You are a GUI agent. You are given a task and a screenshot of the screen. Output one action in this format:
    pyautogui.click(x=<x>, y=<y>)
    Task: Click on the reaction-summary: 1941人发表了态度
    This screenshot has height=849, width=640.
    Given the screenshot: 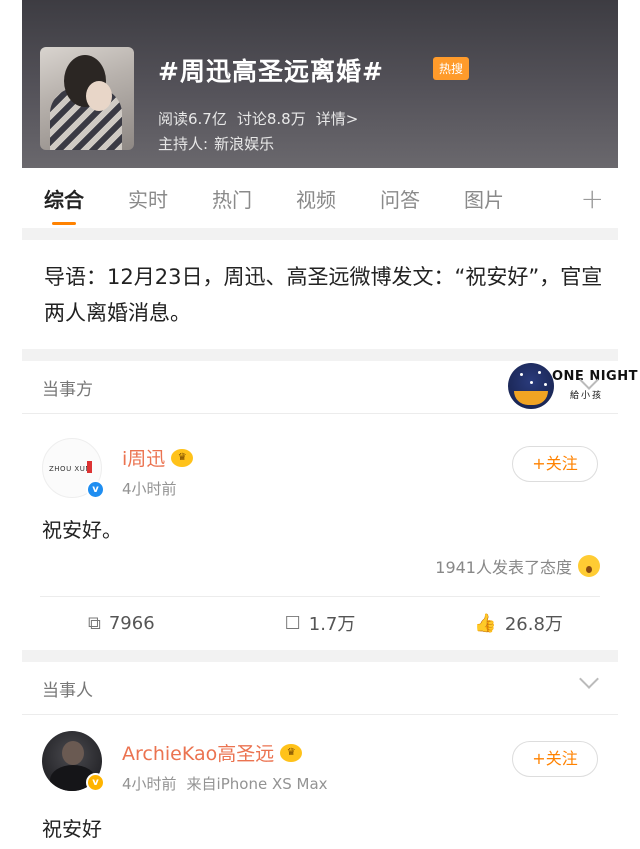 What is the action you would take?
    pyautogui.click(x=517, y=566)
    